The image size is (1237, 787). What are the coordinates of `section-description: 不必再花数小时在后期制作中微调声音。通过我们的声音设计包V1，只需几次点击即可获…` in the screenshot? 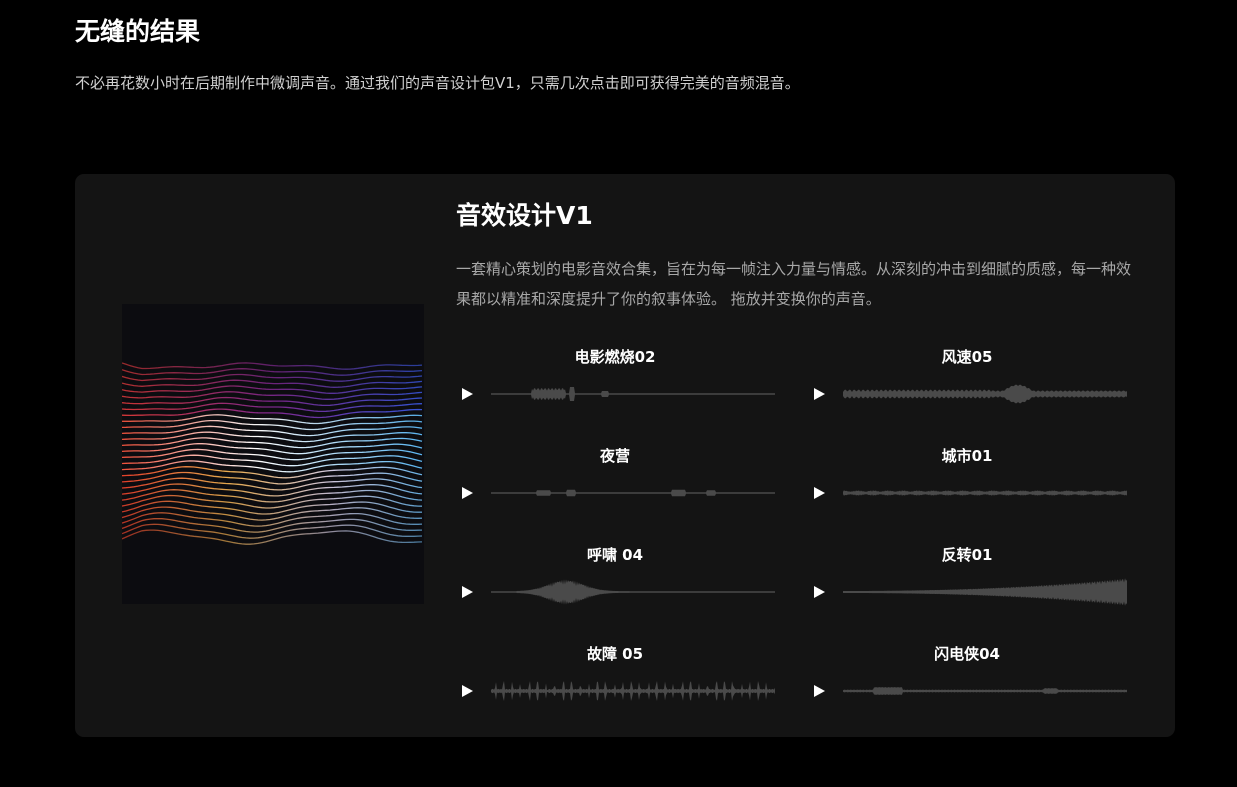 It's located at (437, 83).